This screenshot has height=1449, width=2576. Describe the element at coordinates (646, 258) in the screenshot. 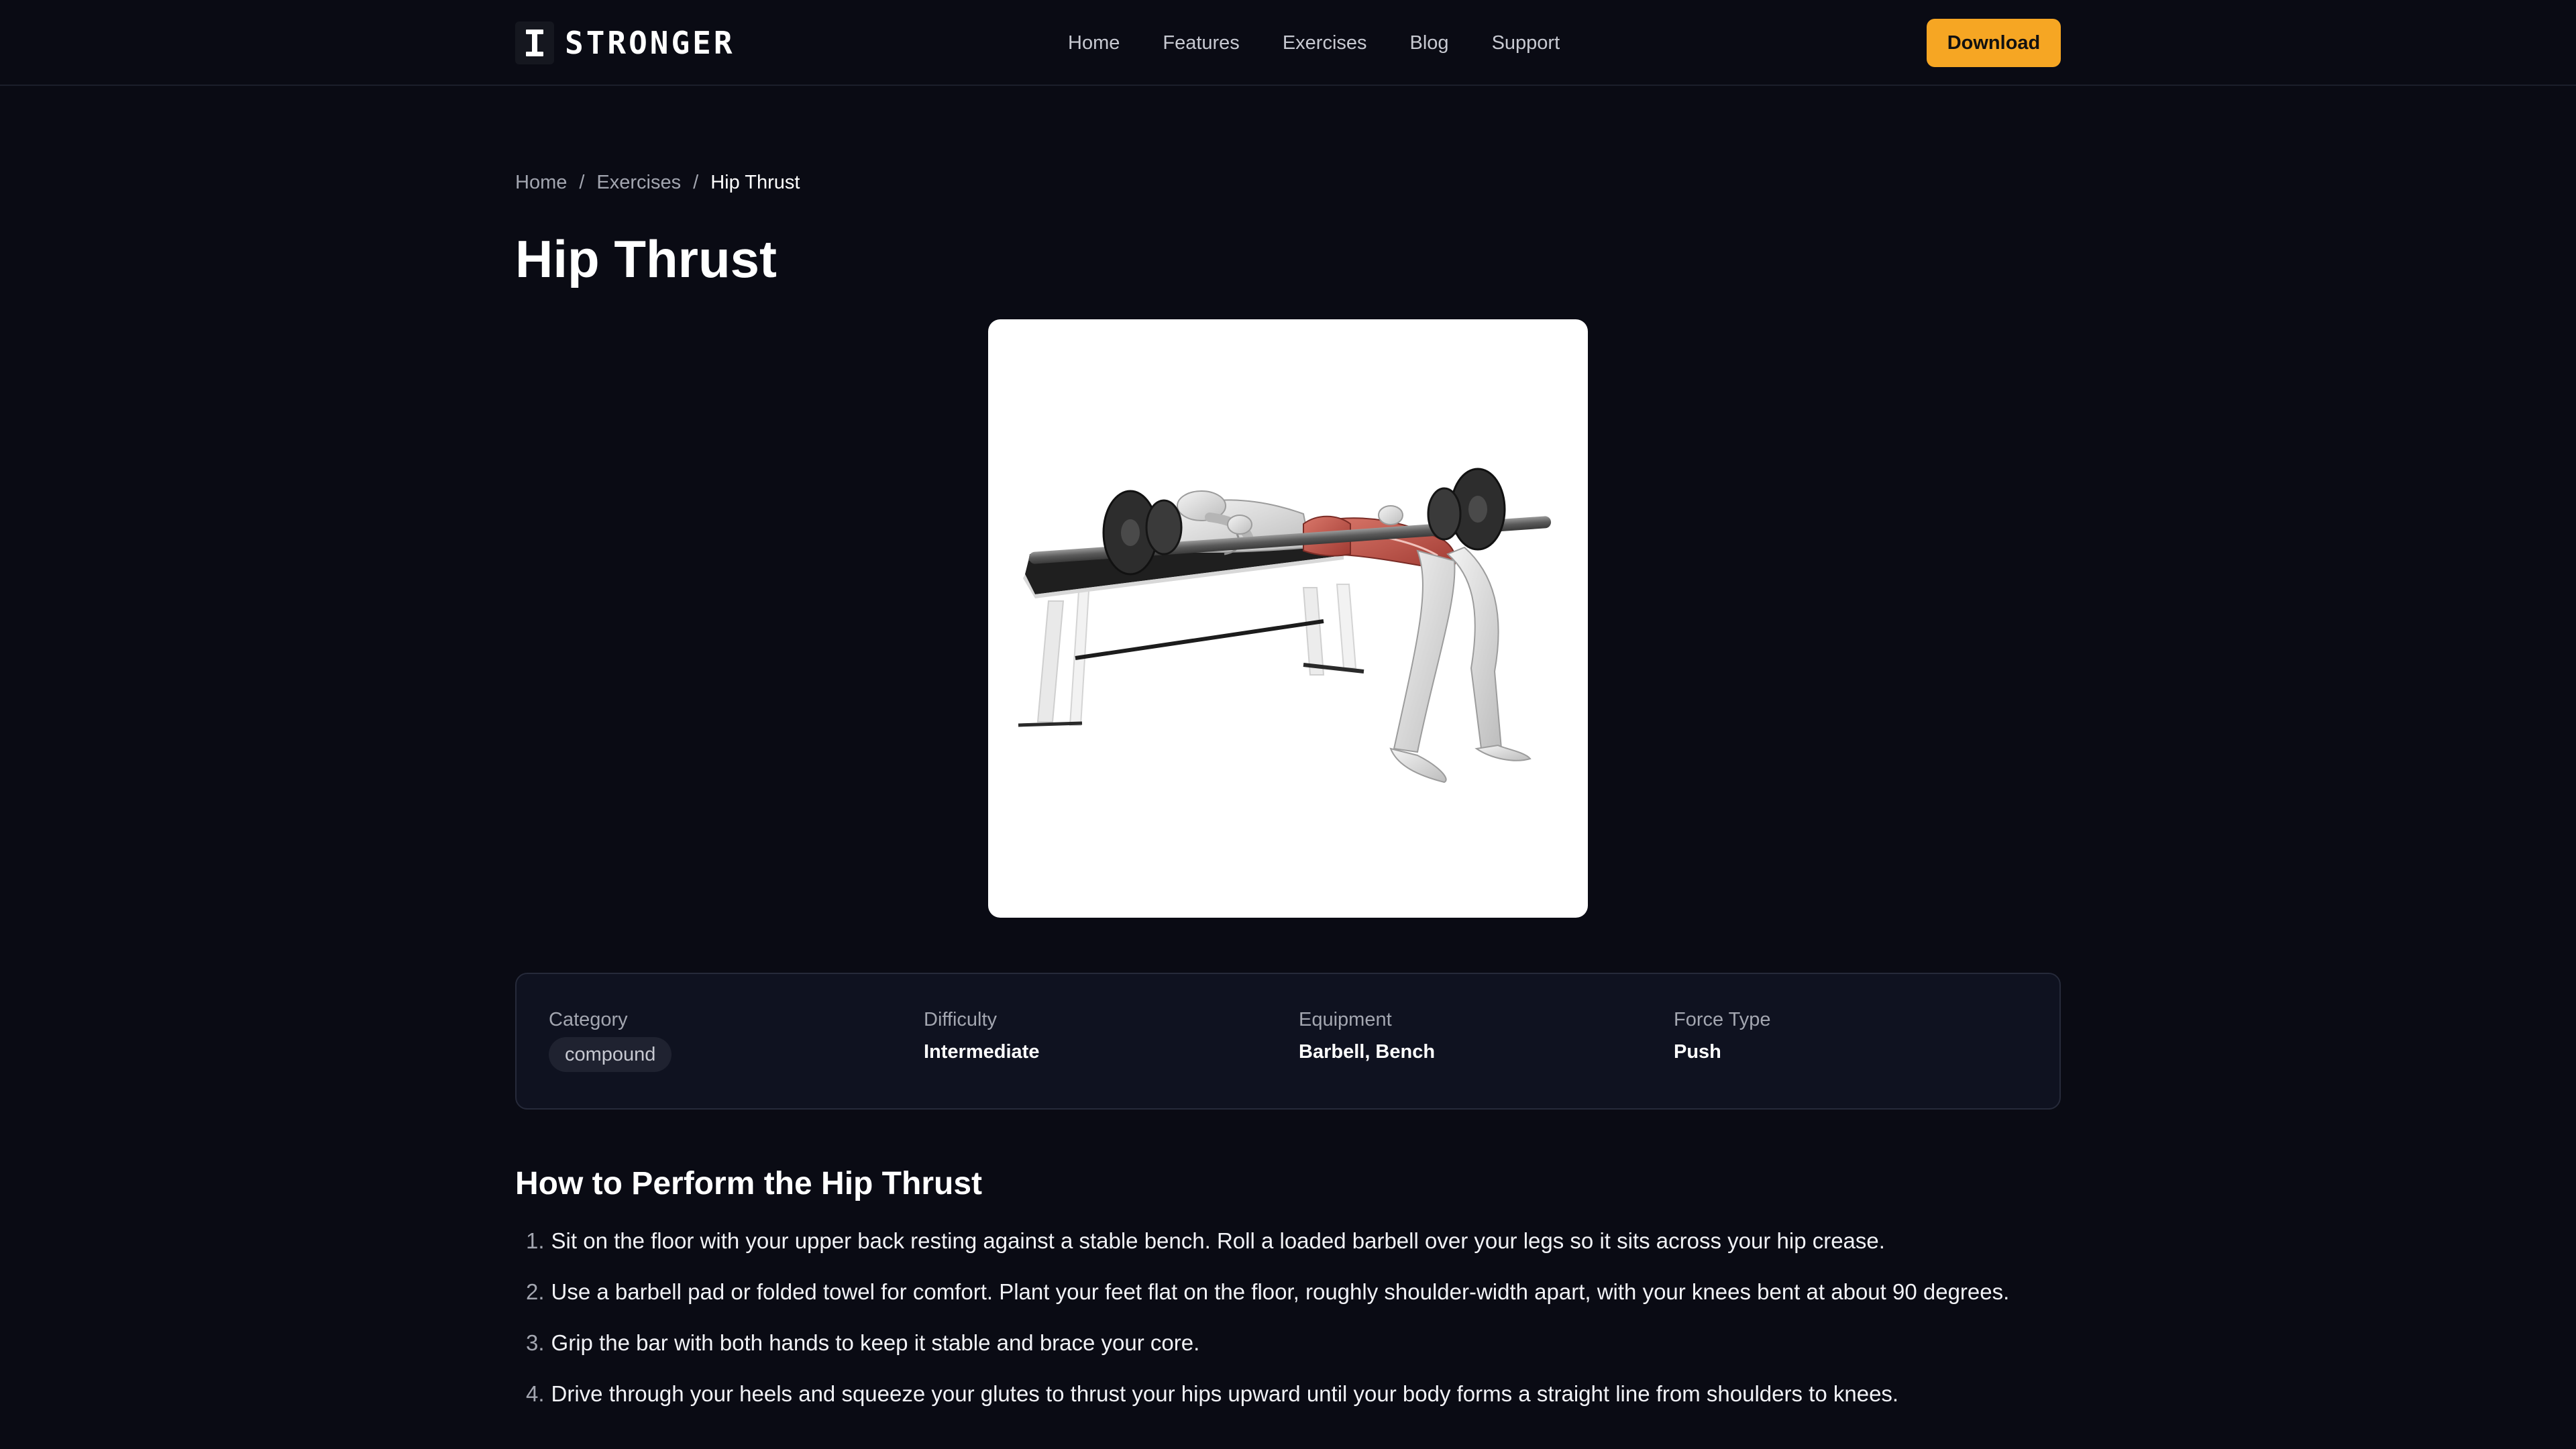

I see `page-title: Hip Thrust` at that location.